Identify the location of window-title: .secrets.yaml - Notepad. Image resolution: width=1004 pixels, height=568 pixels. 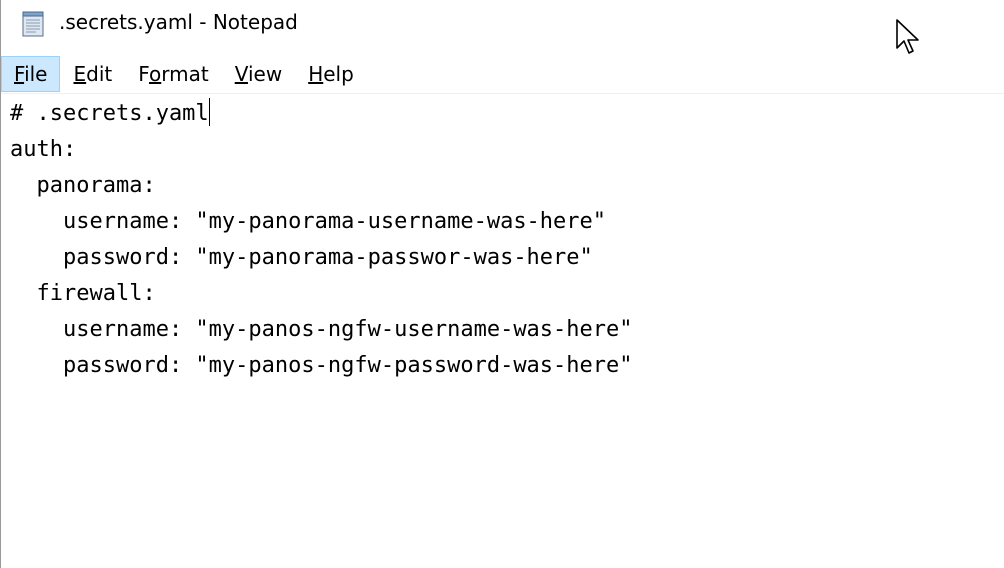
(178, 22).